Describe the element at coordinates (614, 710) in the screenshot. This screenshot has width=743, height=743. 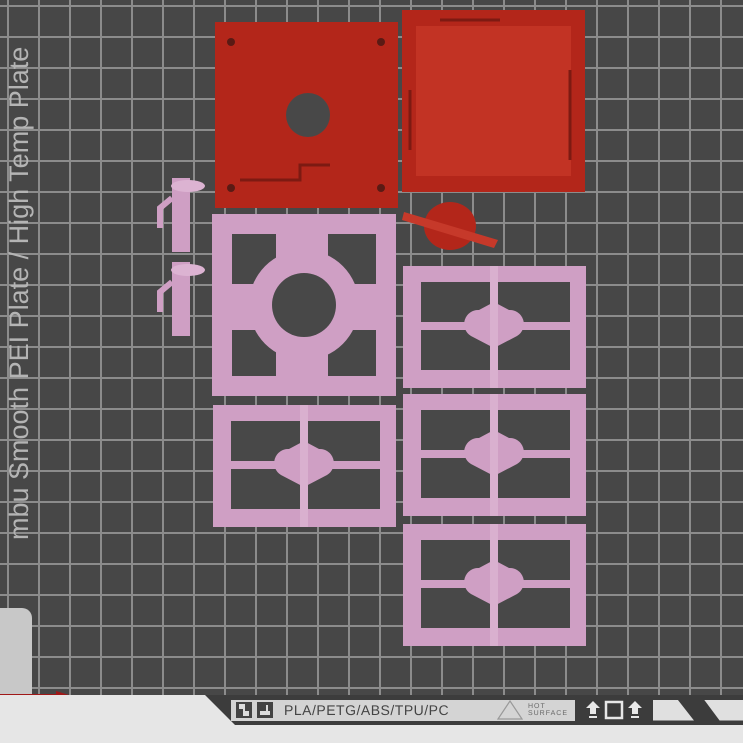
I see `square-icon` at that location.